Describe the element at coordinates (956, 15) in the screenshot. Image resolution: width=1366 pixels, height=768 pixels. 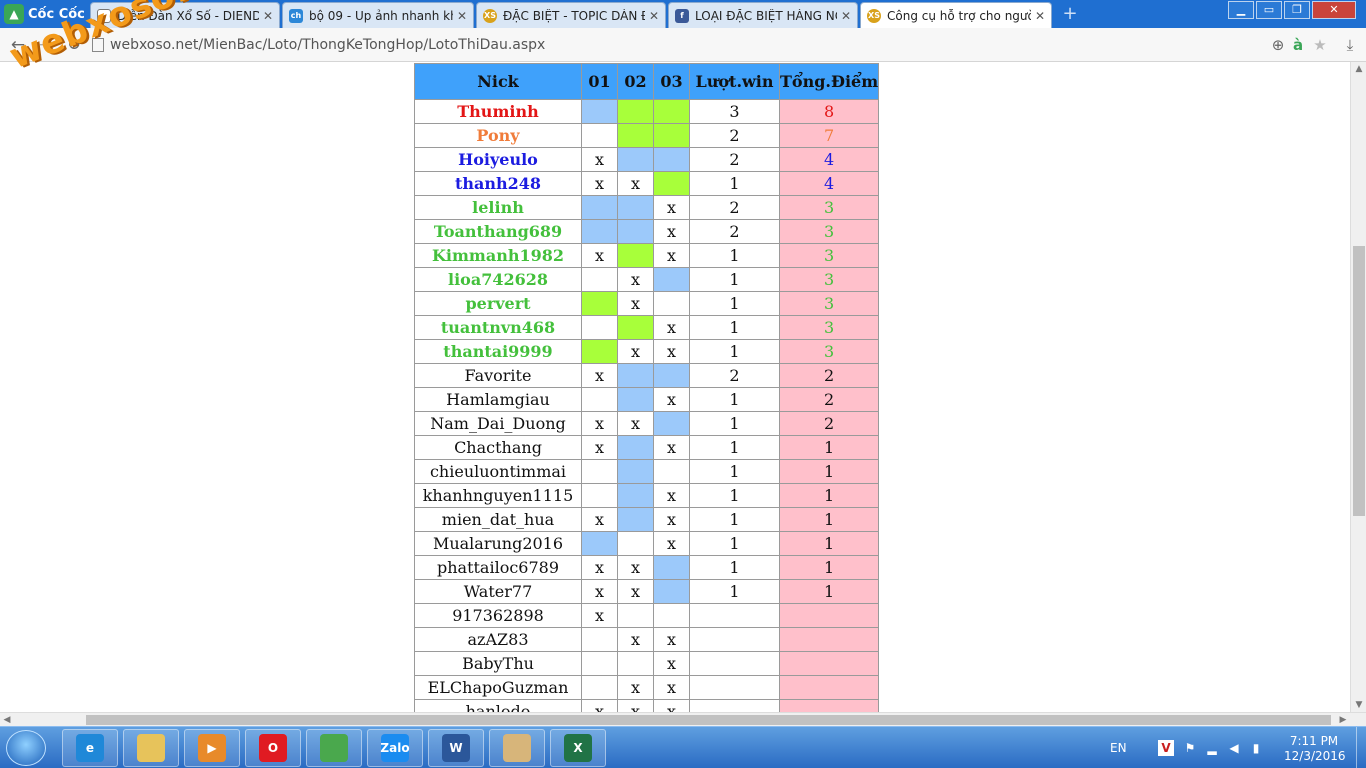
I see `tab-cong-cu: XS Công cụ hỗ trợ cho người ✕` at that location.